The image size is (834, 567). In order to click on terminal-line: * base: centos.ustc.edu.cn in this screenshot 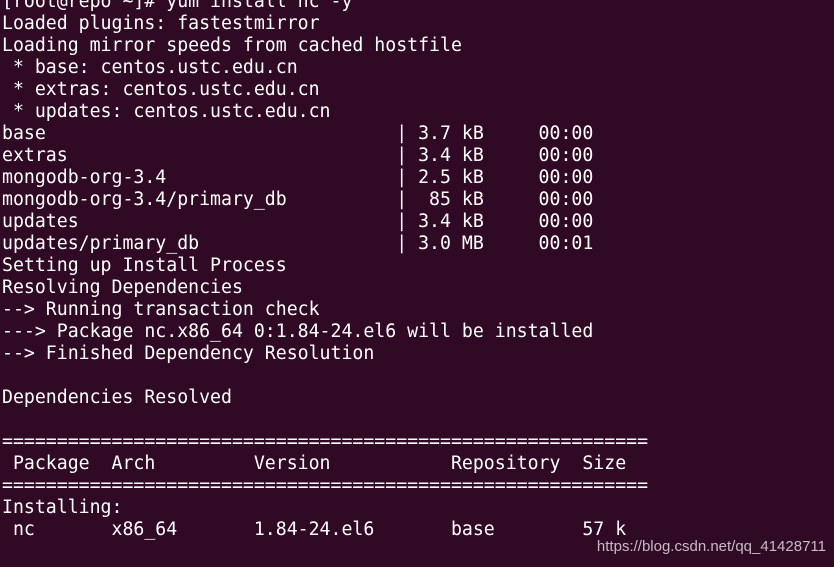, I will do `click(150, 67)`.